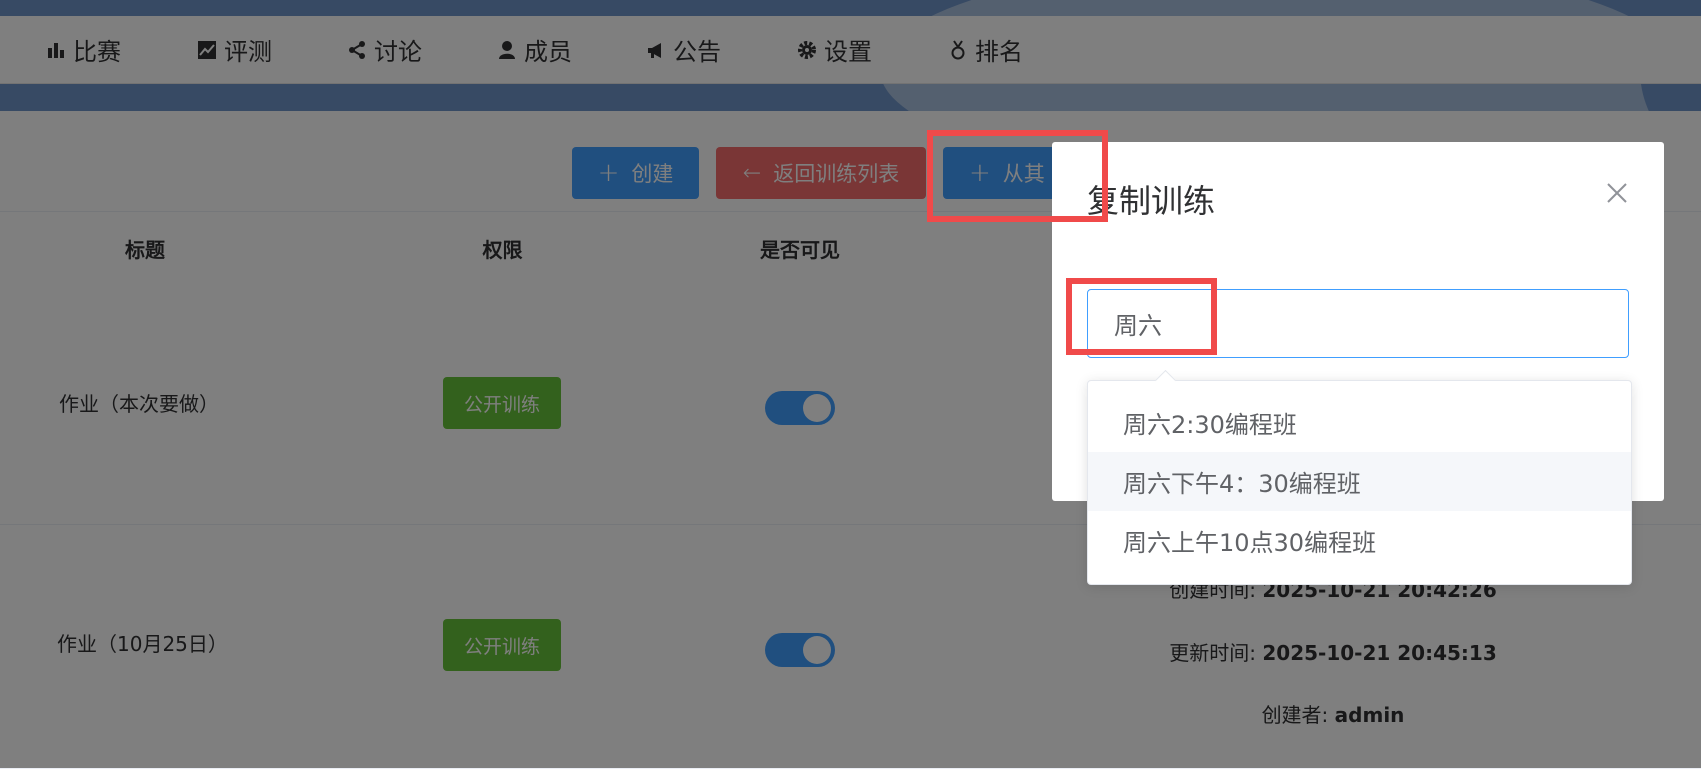  I want to click on highlight-box-search-input, so click(1141, 316).